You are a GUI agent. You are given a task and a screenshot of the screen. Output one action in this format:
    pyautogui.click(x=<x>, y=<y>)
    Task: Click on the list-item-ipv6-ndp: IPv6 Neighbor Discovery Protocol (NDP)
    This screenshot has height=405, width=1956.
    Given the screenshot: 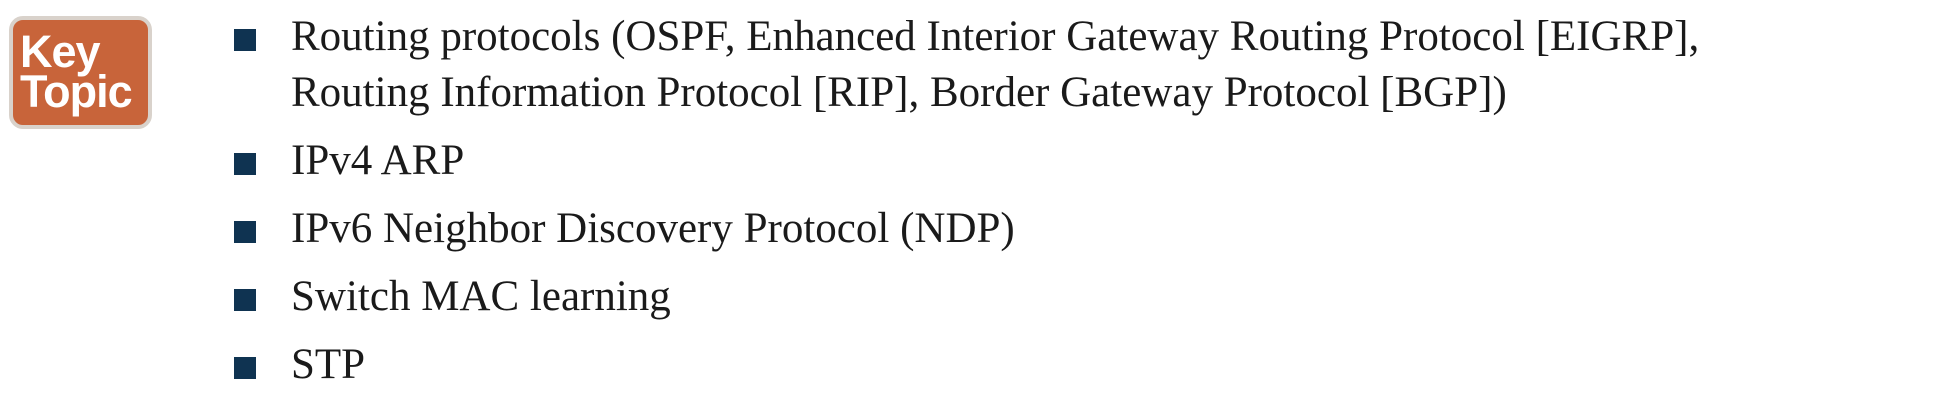 What is the action you would take?
    pyautogui.click(x=1084, y=229)
    